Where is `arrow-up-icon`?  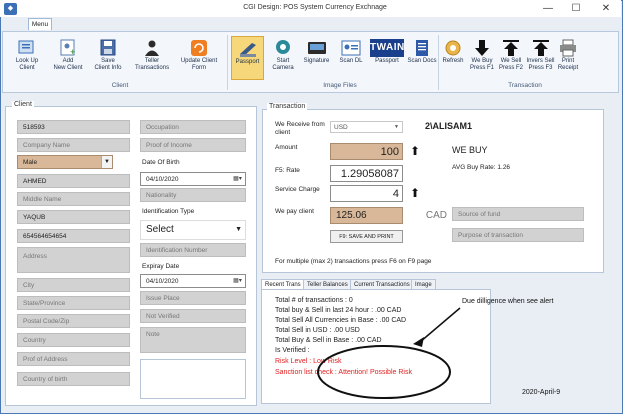 arrow-up-icon is located at coordinates (511, 48).